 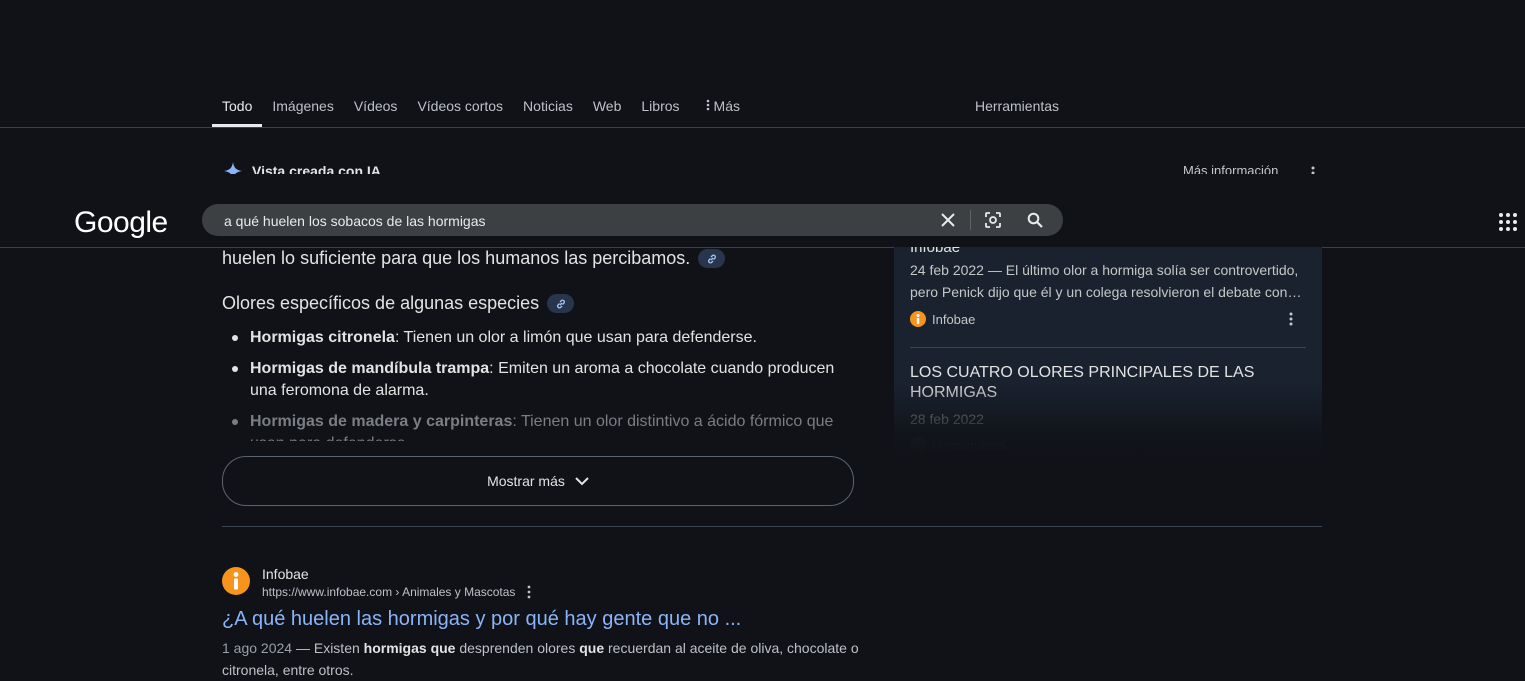 What do you see at coordinates (969, 445) in the screenshot?
I see `source-name: Hormigueros` at bounding box center [969, 445].